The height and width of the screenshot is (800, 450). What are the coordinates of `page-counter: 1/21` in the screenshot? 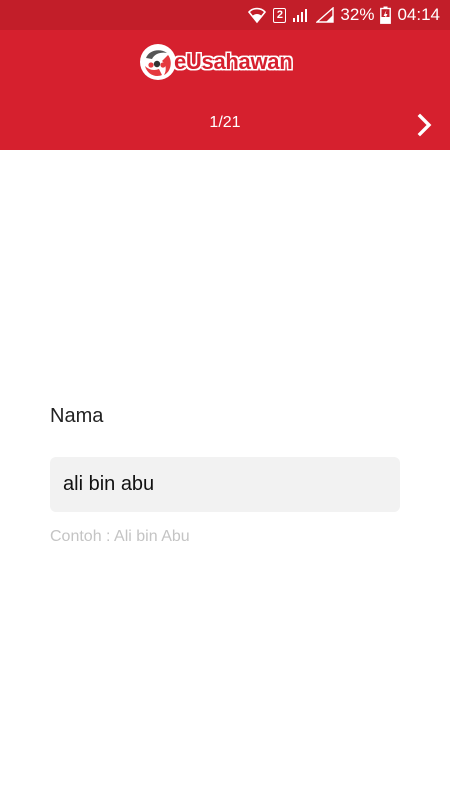 It's located at (225, 122).